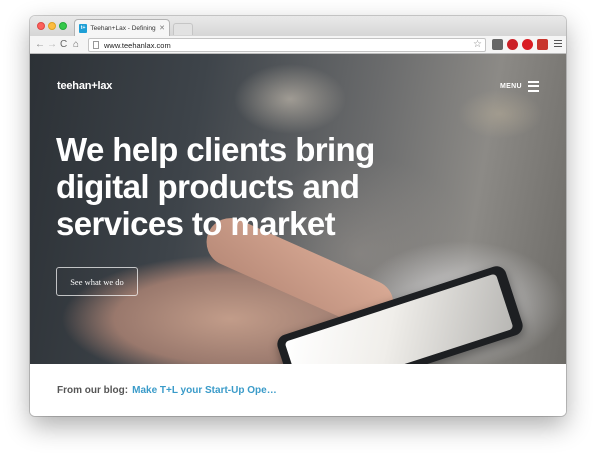 Image resolution: width=595 pixels, height=458 pixels. What do you see at coordinates (511, 86) in the screenshot?
I see `menu-label: MENU` at bounding box center [511, 86].